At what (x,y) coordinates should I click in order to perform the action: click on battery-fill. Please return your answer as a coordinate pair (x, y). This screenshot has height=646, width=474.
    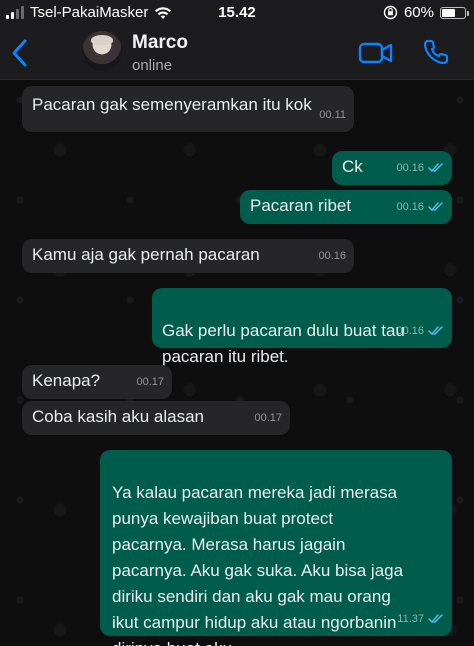
    Looking at the image, I should click on (448, 12).